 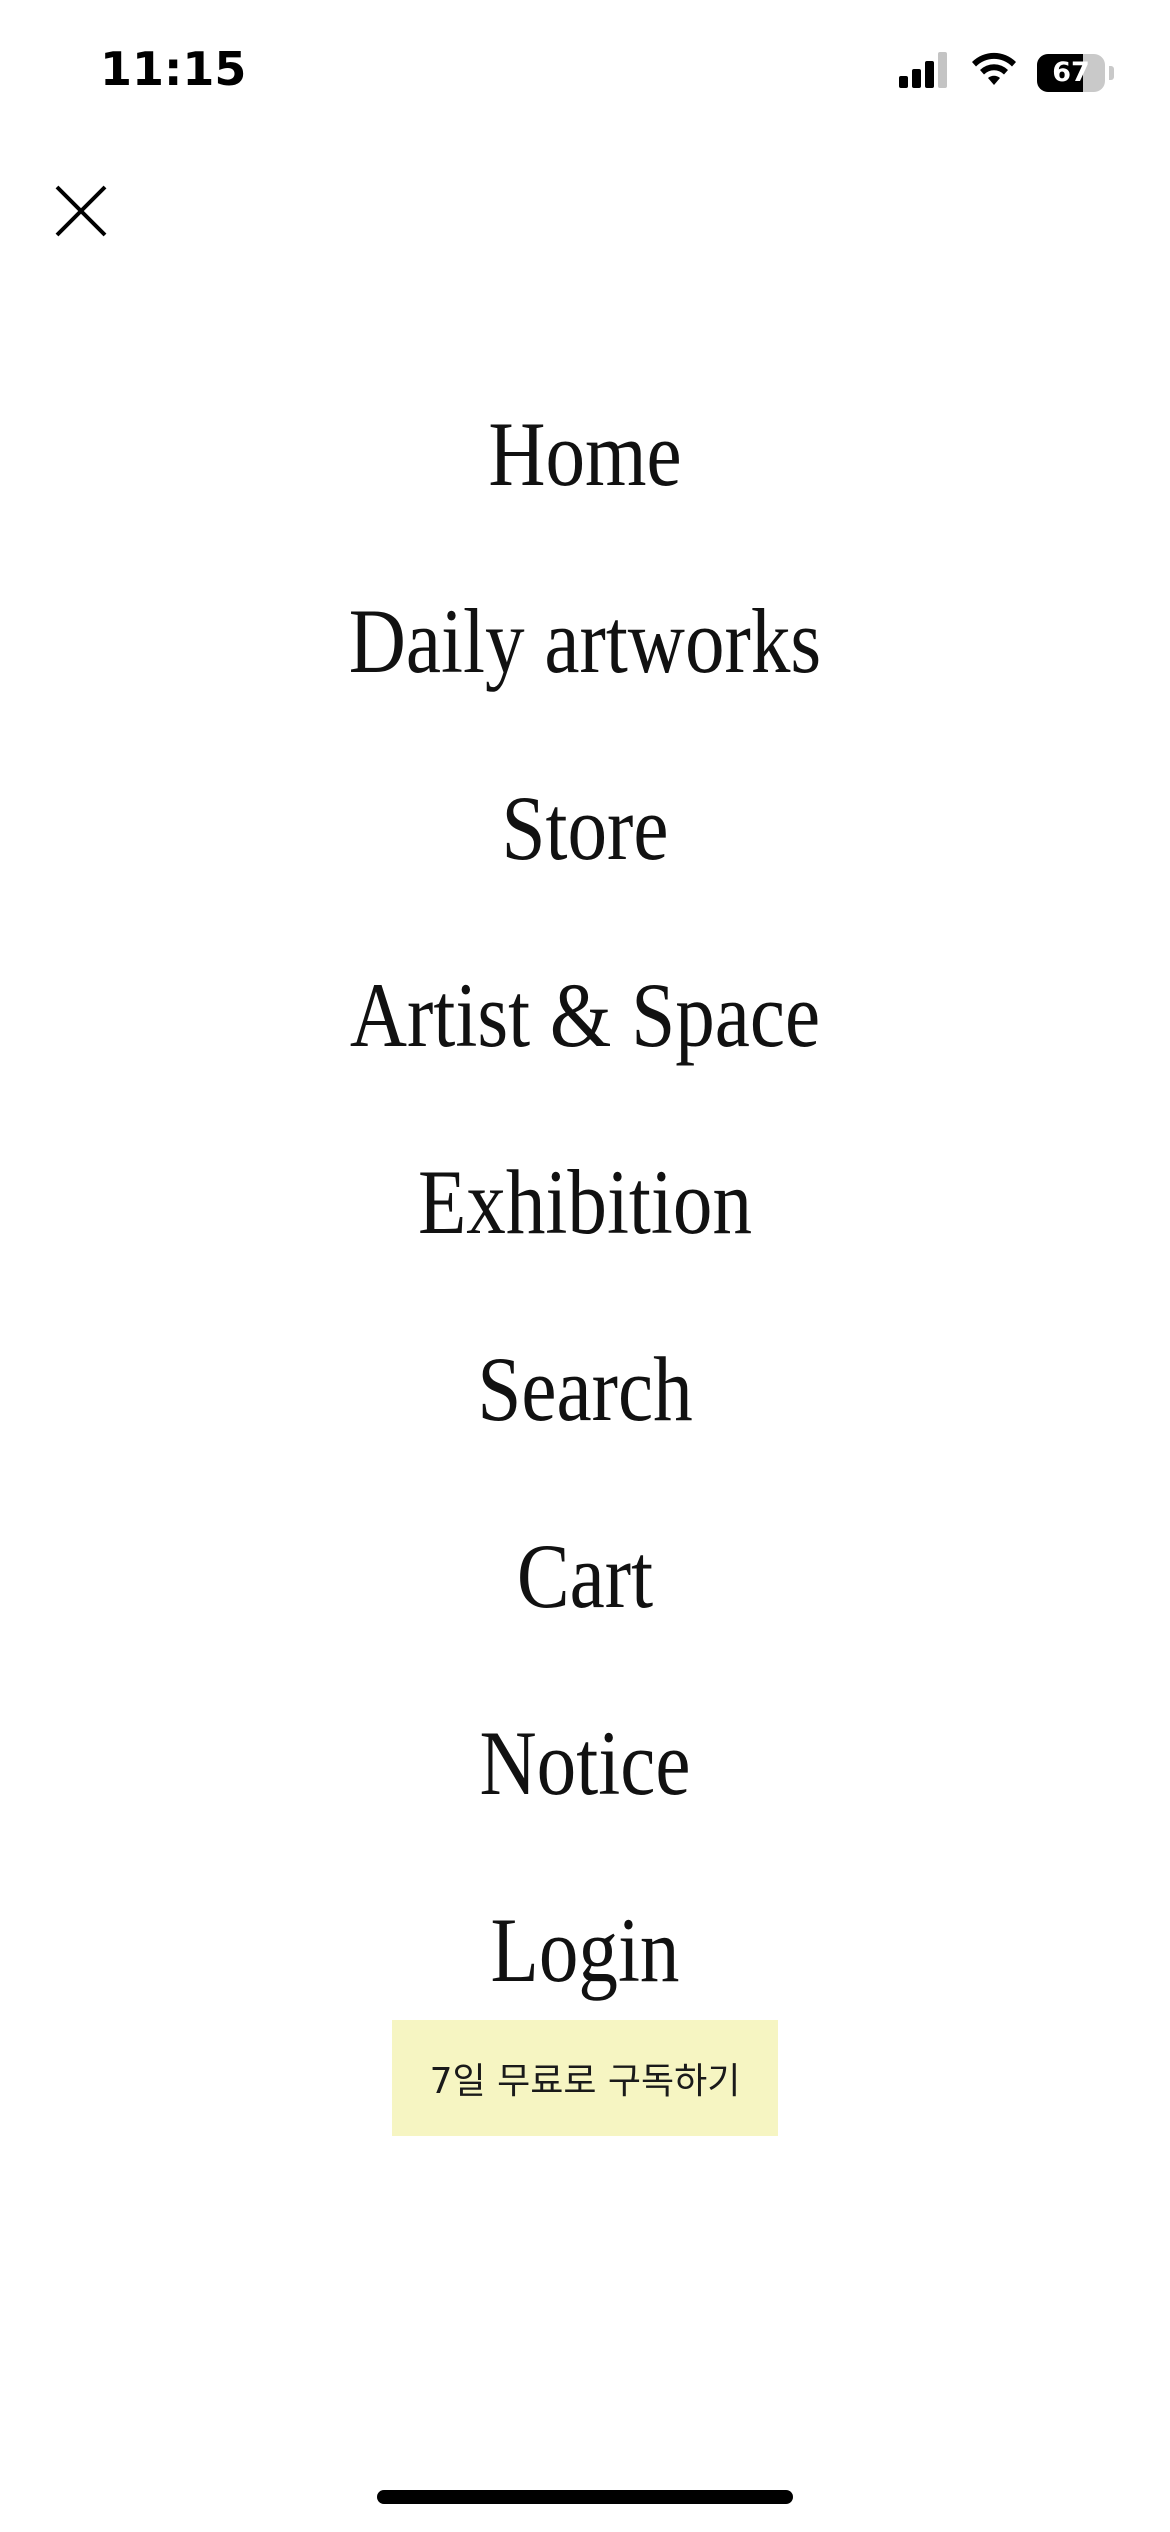 I want to click on battery-percentage: 67, so click(x=1071, y=72).